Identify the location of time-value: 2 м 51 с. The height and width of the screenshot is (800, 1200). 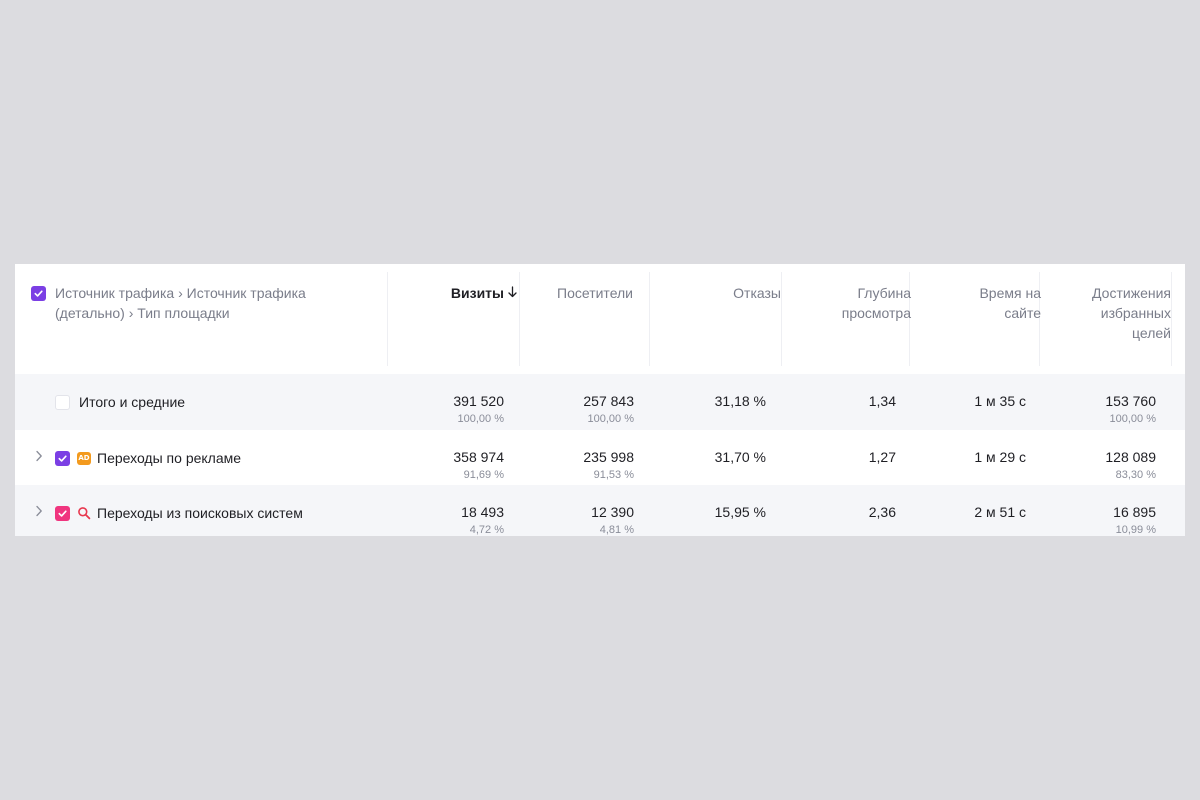
(1000, 512).